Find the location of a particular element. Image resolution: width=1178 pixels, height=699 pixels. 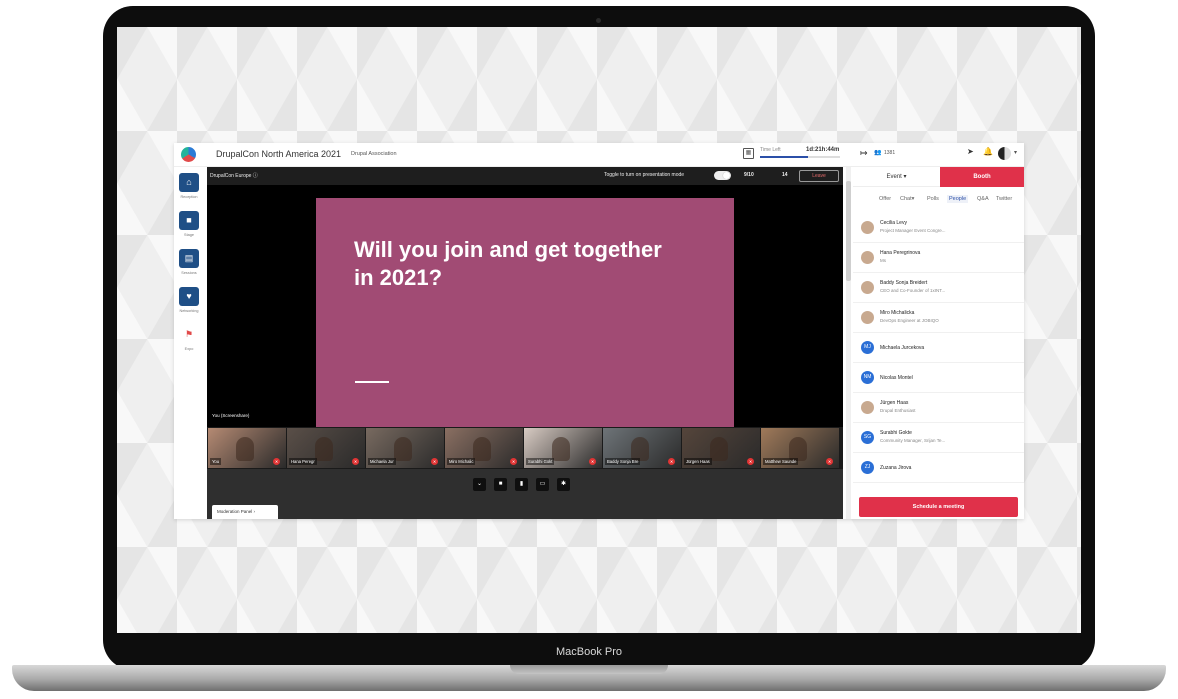

person-title: Drupal Enthusiast is located at coordinates (898, 410).